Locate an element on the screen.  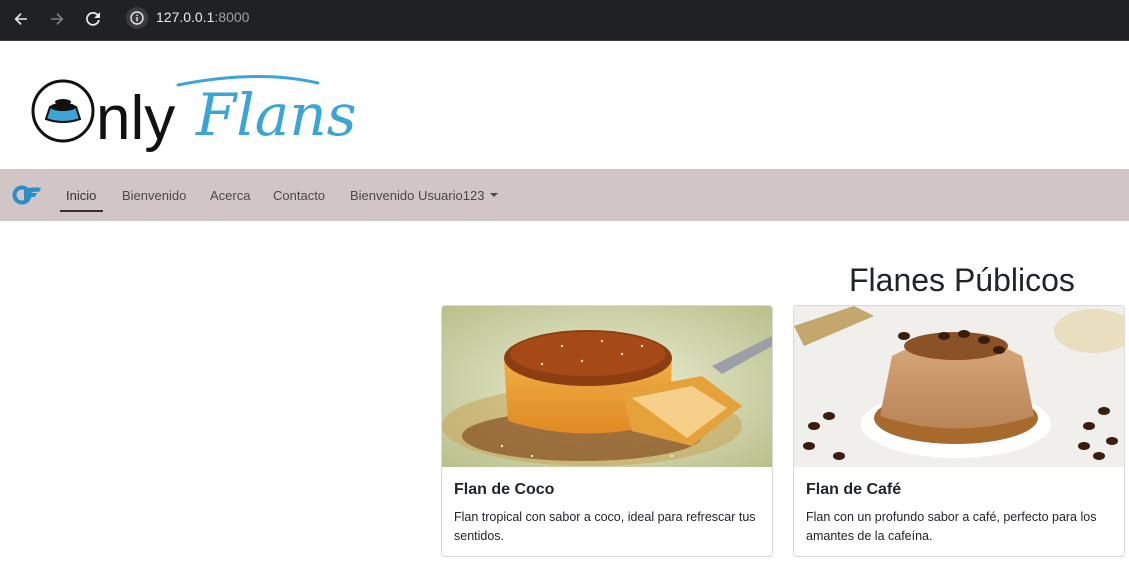
url-text: 127.0.0.1:8000 is located at coordinates (202, 17).